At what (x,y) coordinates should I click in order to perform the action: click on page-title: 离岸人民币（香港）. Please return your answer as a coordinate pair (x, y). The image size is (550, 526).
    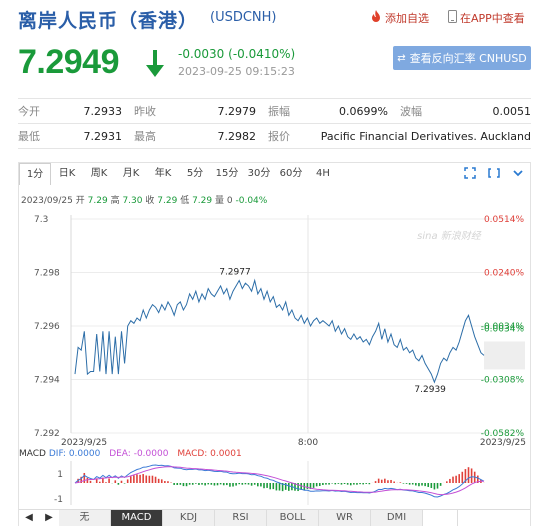
    Looking at the image, I should click on (108, 21).